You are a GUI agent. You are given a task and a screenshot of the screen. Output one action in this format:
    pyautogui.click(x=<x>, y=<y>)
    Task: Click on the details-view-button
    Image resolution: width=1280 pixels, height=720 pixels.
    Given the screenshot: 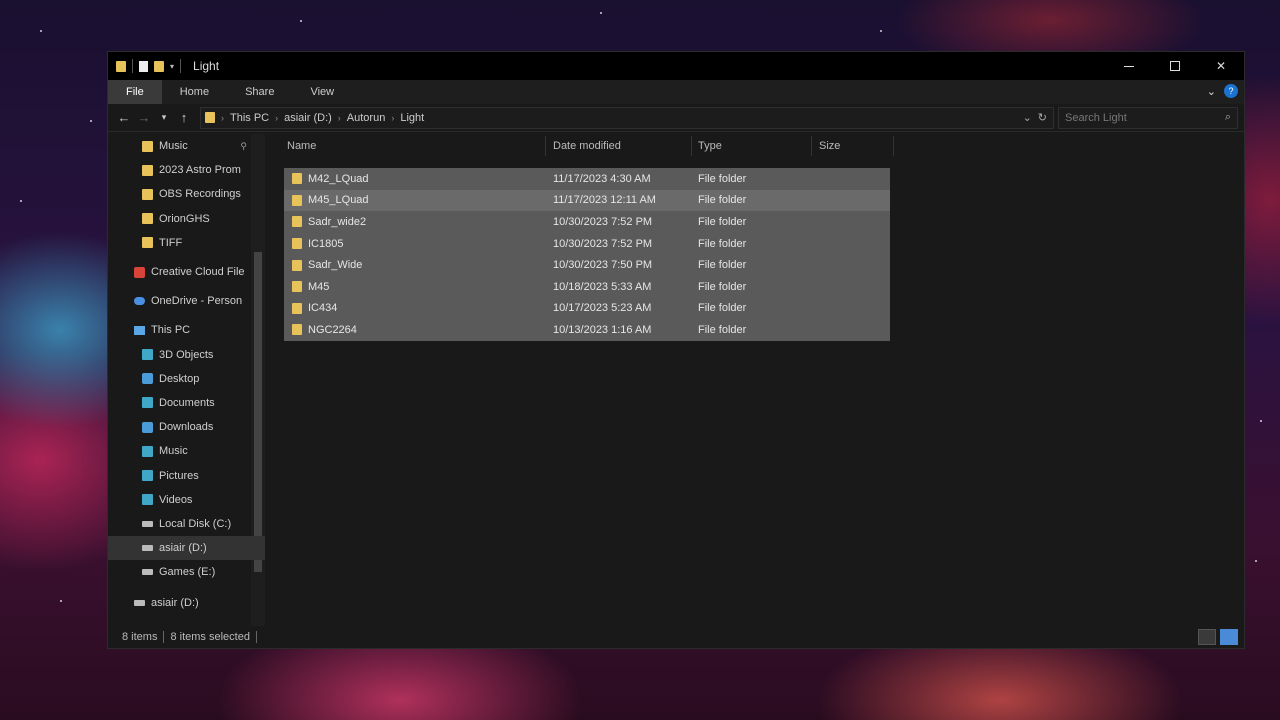 What is the action you would take?
    pyautogui.click(x=1207, y=637)
    